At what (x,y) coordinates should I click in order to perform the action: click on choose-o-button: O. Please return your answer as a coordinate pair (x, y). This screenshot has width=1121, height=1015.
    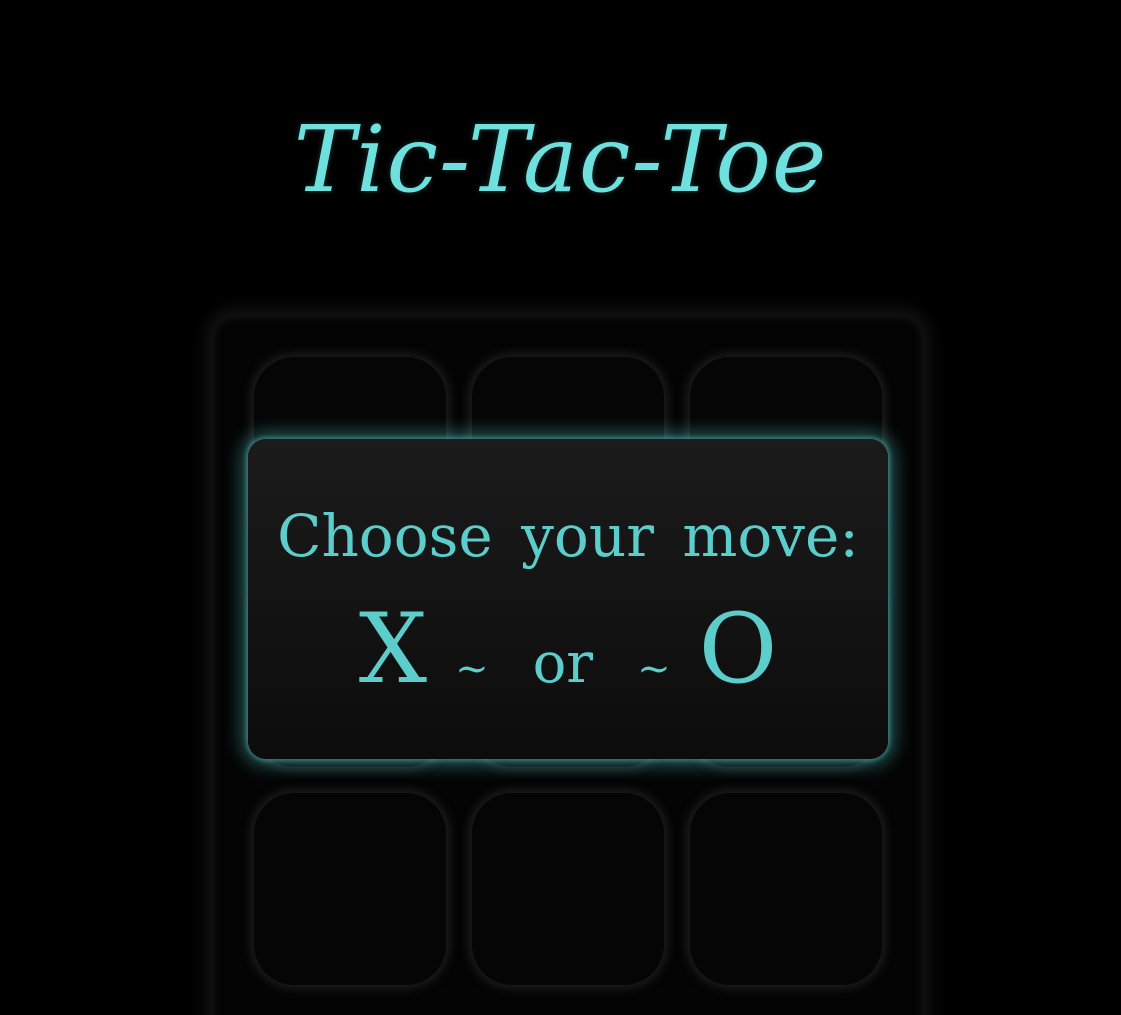
    Looking at the image, I should click on (738, 649).